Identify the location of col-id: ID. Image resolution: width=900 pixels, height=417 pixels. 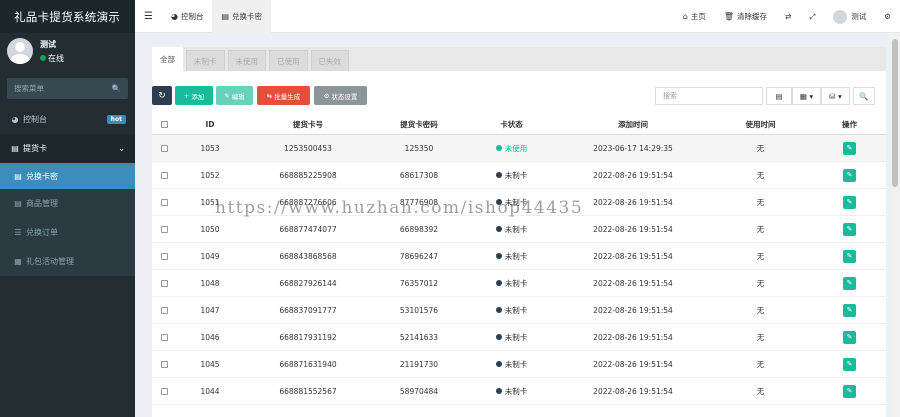
(210, 124).